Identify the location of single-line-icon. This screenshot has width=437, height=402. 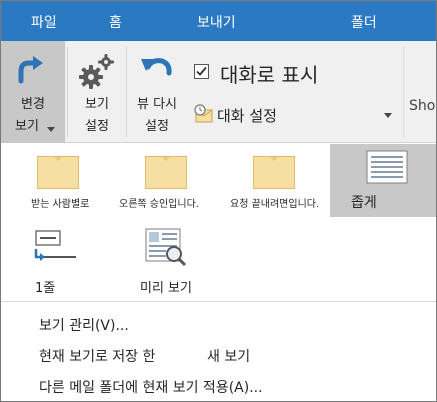
(55, 245).